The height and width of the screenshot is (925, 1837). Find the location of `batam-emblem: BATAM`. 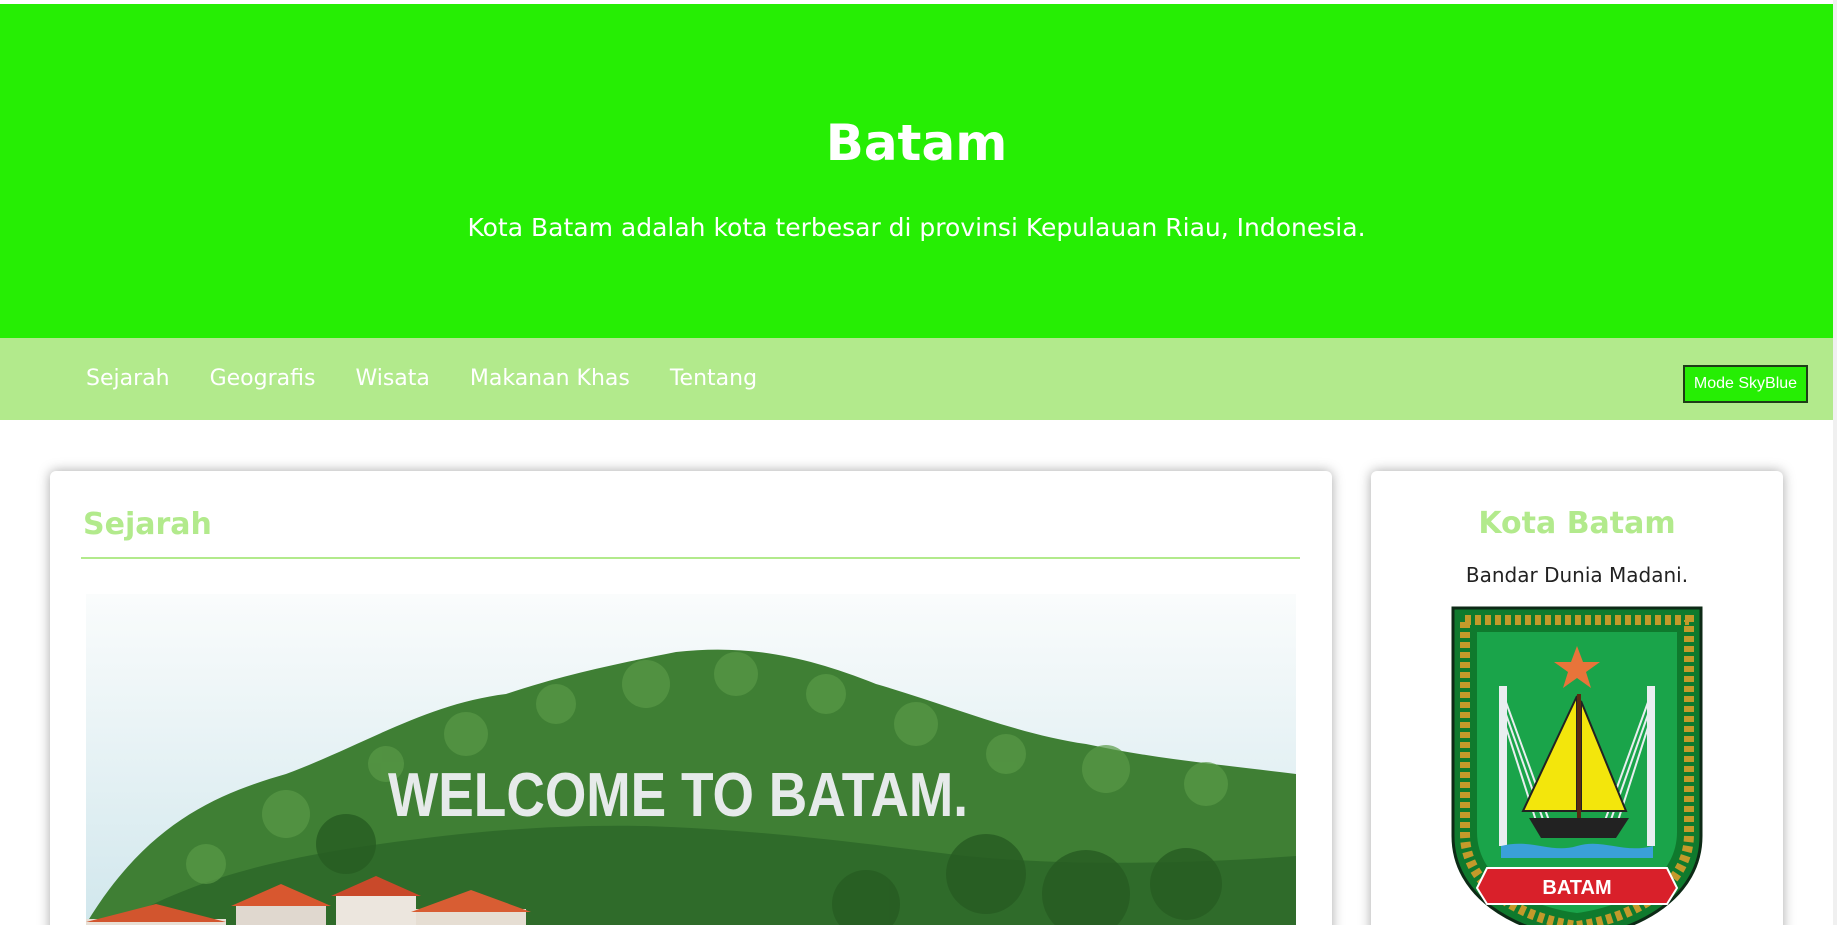

batam-emblem: BATAM is located at coordinates (1577, 765).